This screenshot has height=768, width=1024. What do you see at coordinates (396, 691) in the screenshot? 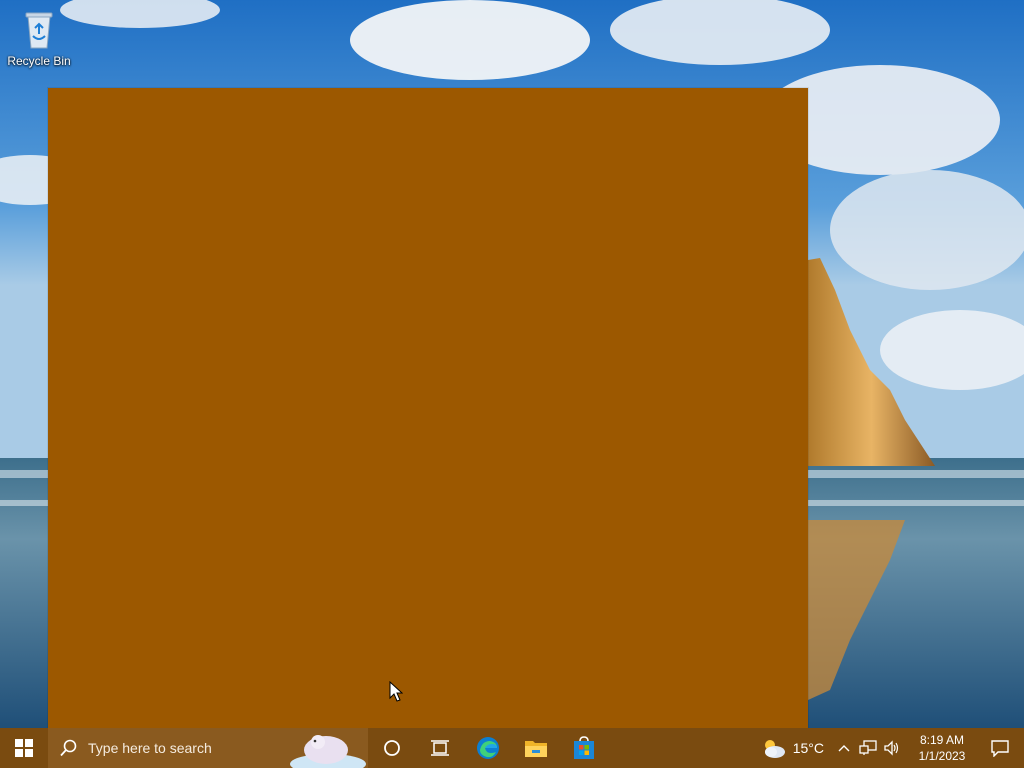
I see `mouse-cursor-icon` at bounding box center [396, 691].